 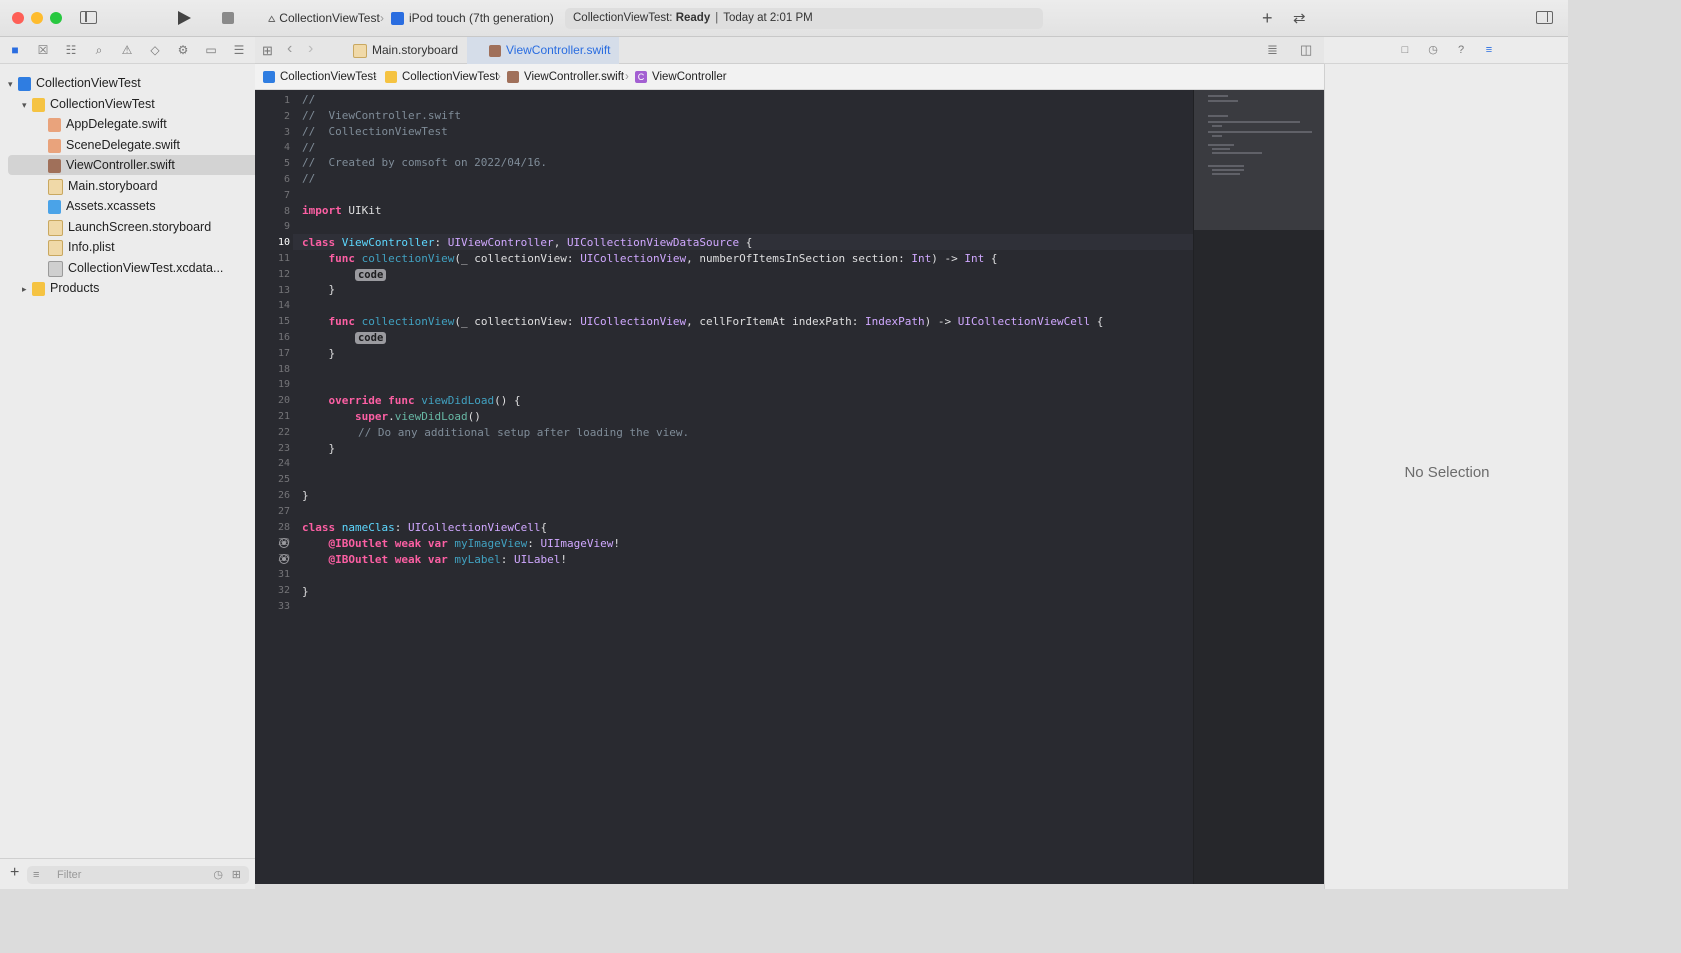 What do you see at coordinates (272, 116) in the screenshot?
I see `line-number: 2` at bounding box center [272, 116].